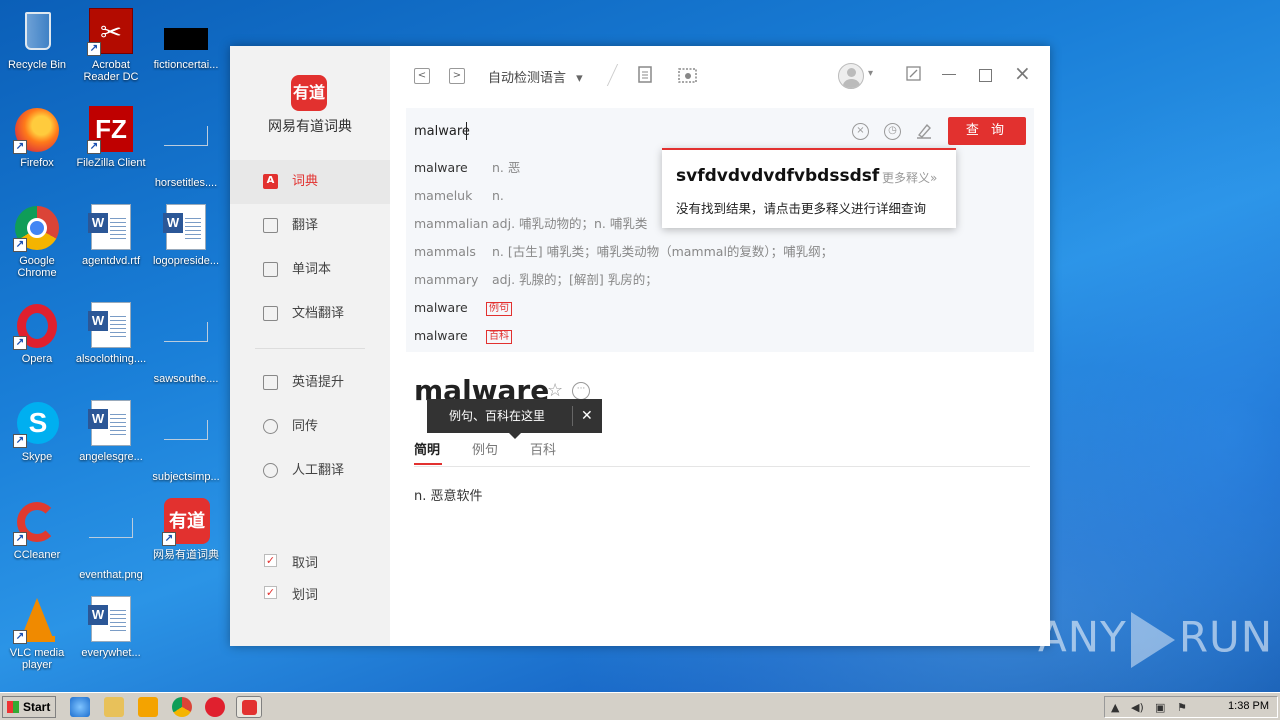 The image size is (1280, 720). Describe the element at coordinates (870, 73) in the screenshot. I see `chevron-down-icon: ▾` at that location.